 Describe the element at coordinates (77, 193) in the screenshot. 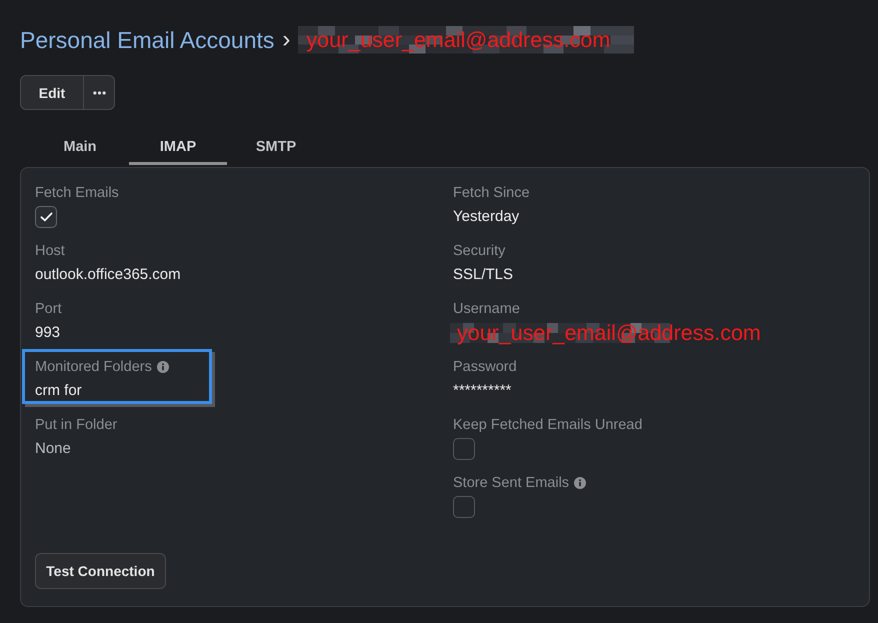

I see `field-label: Fetch Emails` at that location.